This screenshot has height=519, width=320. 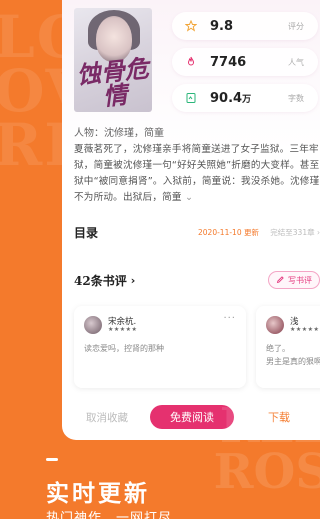 I want to click on book-cover: 蚀骨危情, so click(x=113, y=60).